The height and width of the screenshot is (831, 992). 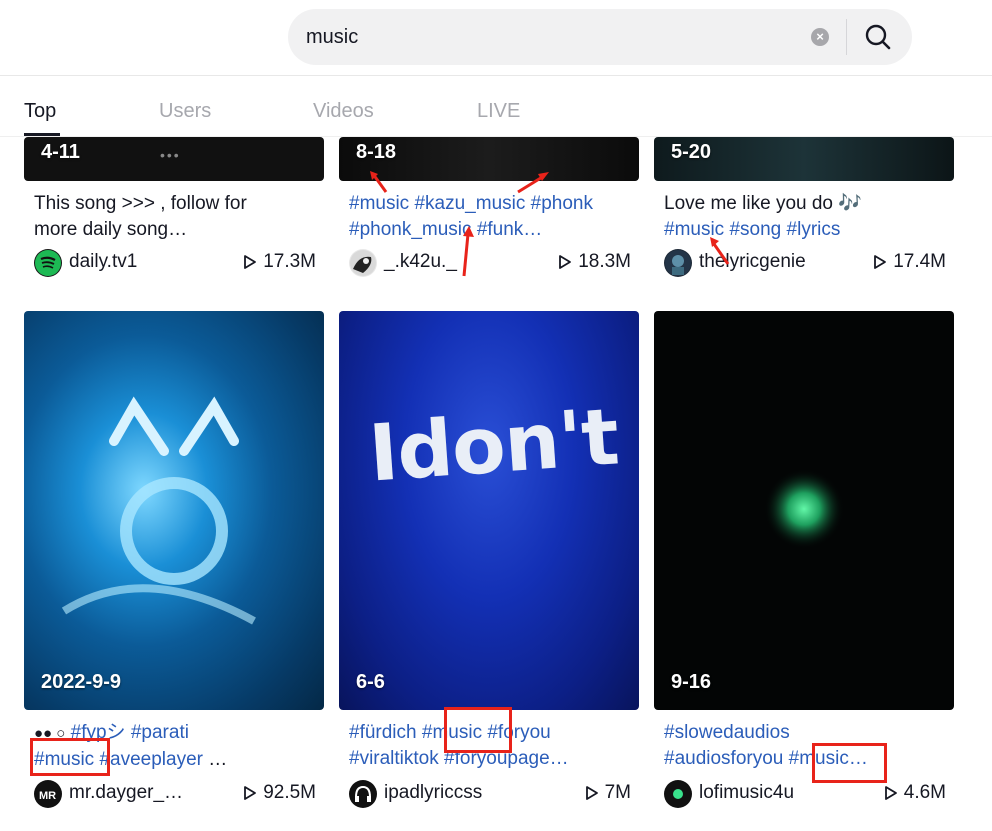 I want to click on hashtag: #lyrics, so click(x=814, y=229).